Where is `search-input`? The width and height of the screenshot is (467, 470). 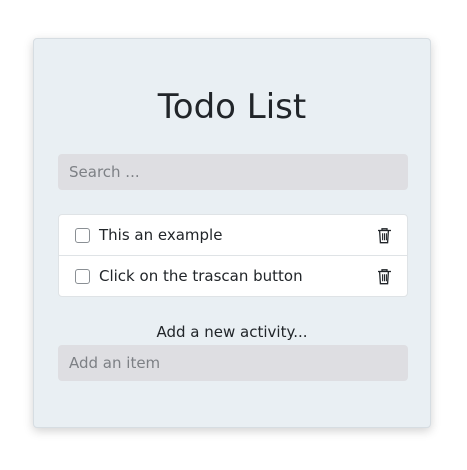
search-input is located at coordinates (233, 172).